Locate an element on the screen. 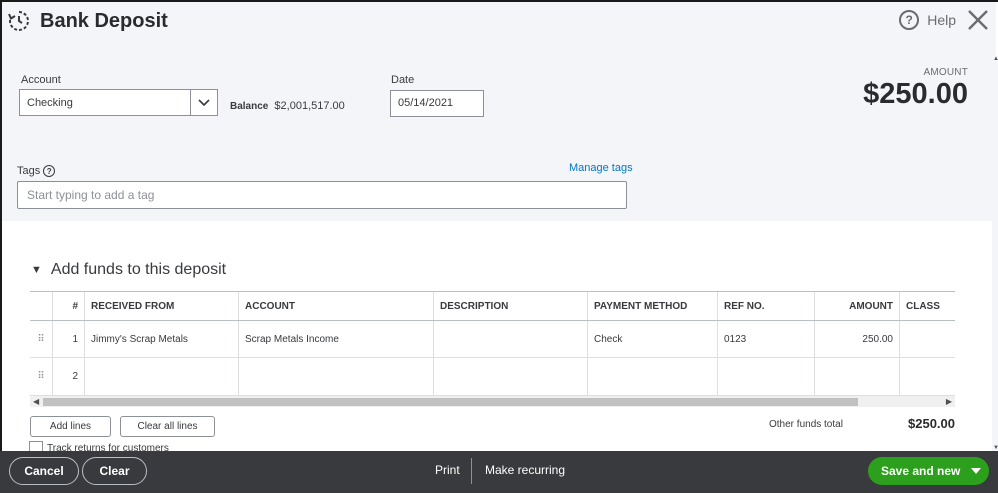 This screenshot has width=998, height=493. tags-label-wrap: Tags ? is located at coordinates (36, 171).